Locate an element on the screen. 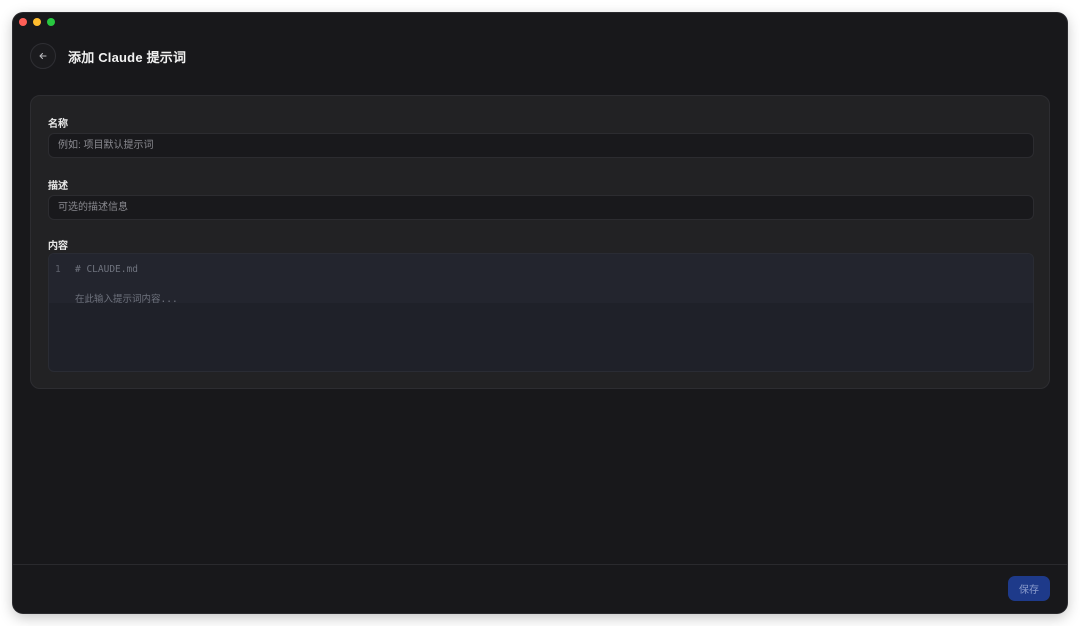  minimize-window-button is located at coordinates (37, 22).